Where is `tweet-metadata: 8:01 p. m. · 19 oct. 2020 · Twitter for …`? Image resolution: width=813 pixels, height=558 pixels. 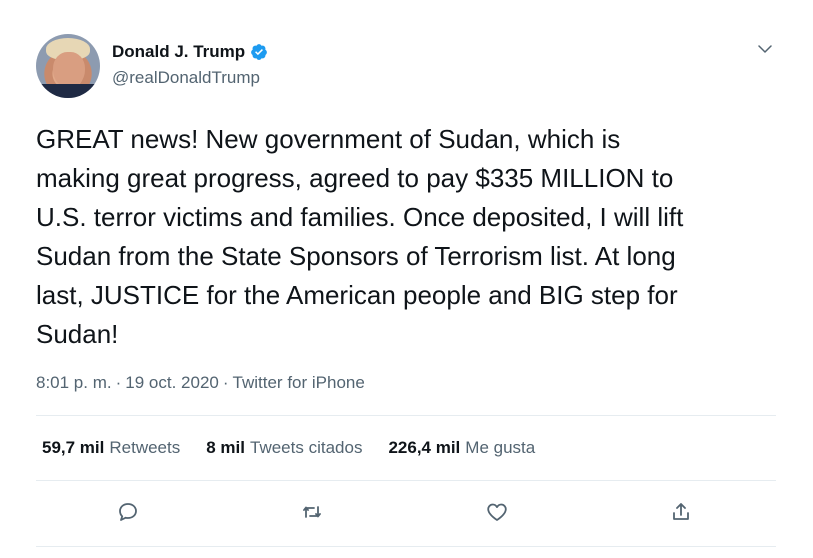
tweet-metadata: 8:01 p. m. · 19 oct. 2020 · Twitter for … is located at coordinates (200, 383).